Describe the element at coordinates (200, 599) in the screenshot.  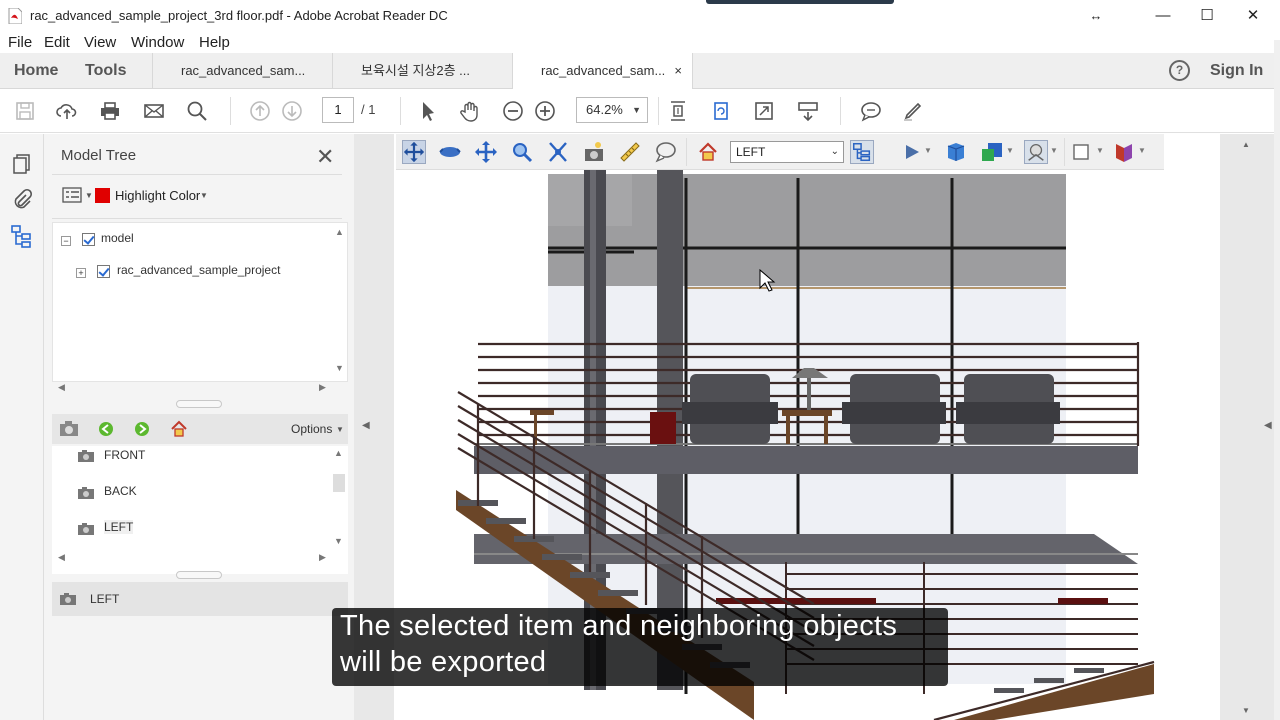
I see `current-view-row: LEFT` at that location.